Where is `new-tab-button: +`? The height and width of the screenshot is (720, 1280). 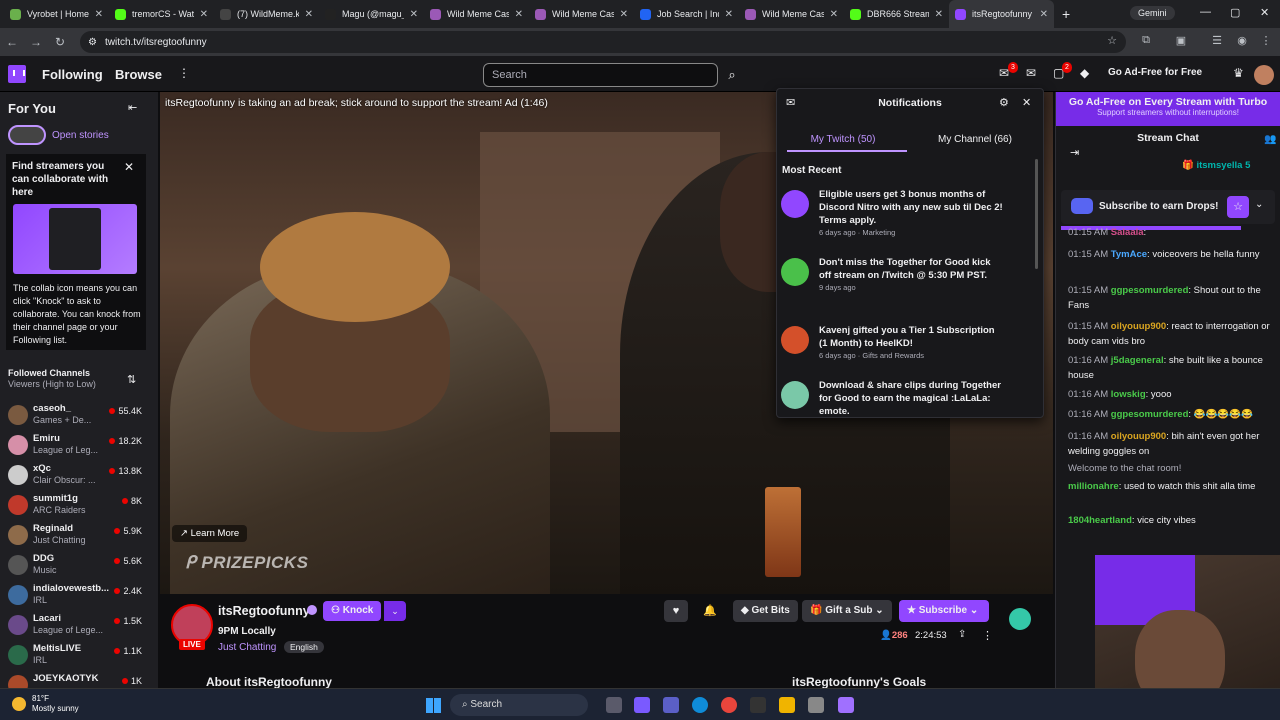 new-tab-button: + is located at coordinates (1066, 14).